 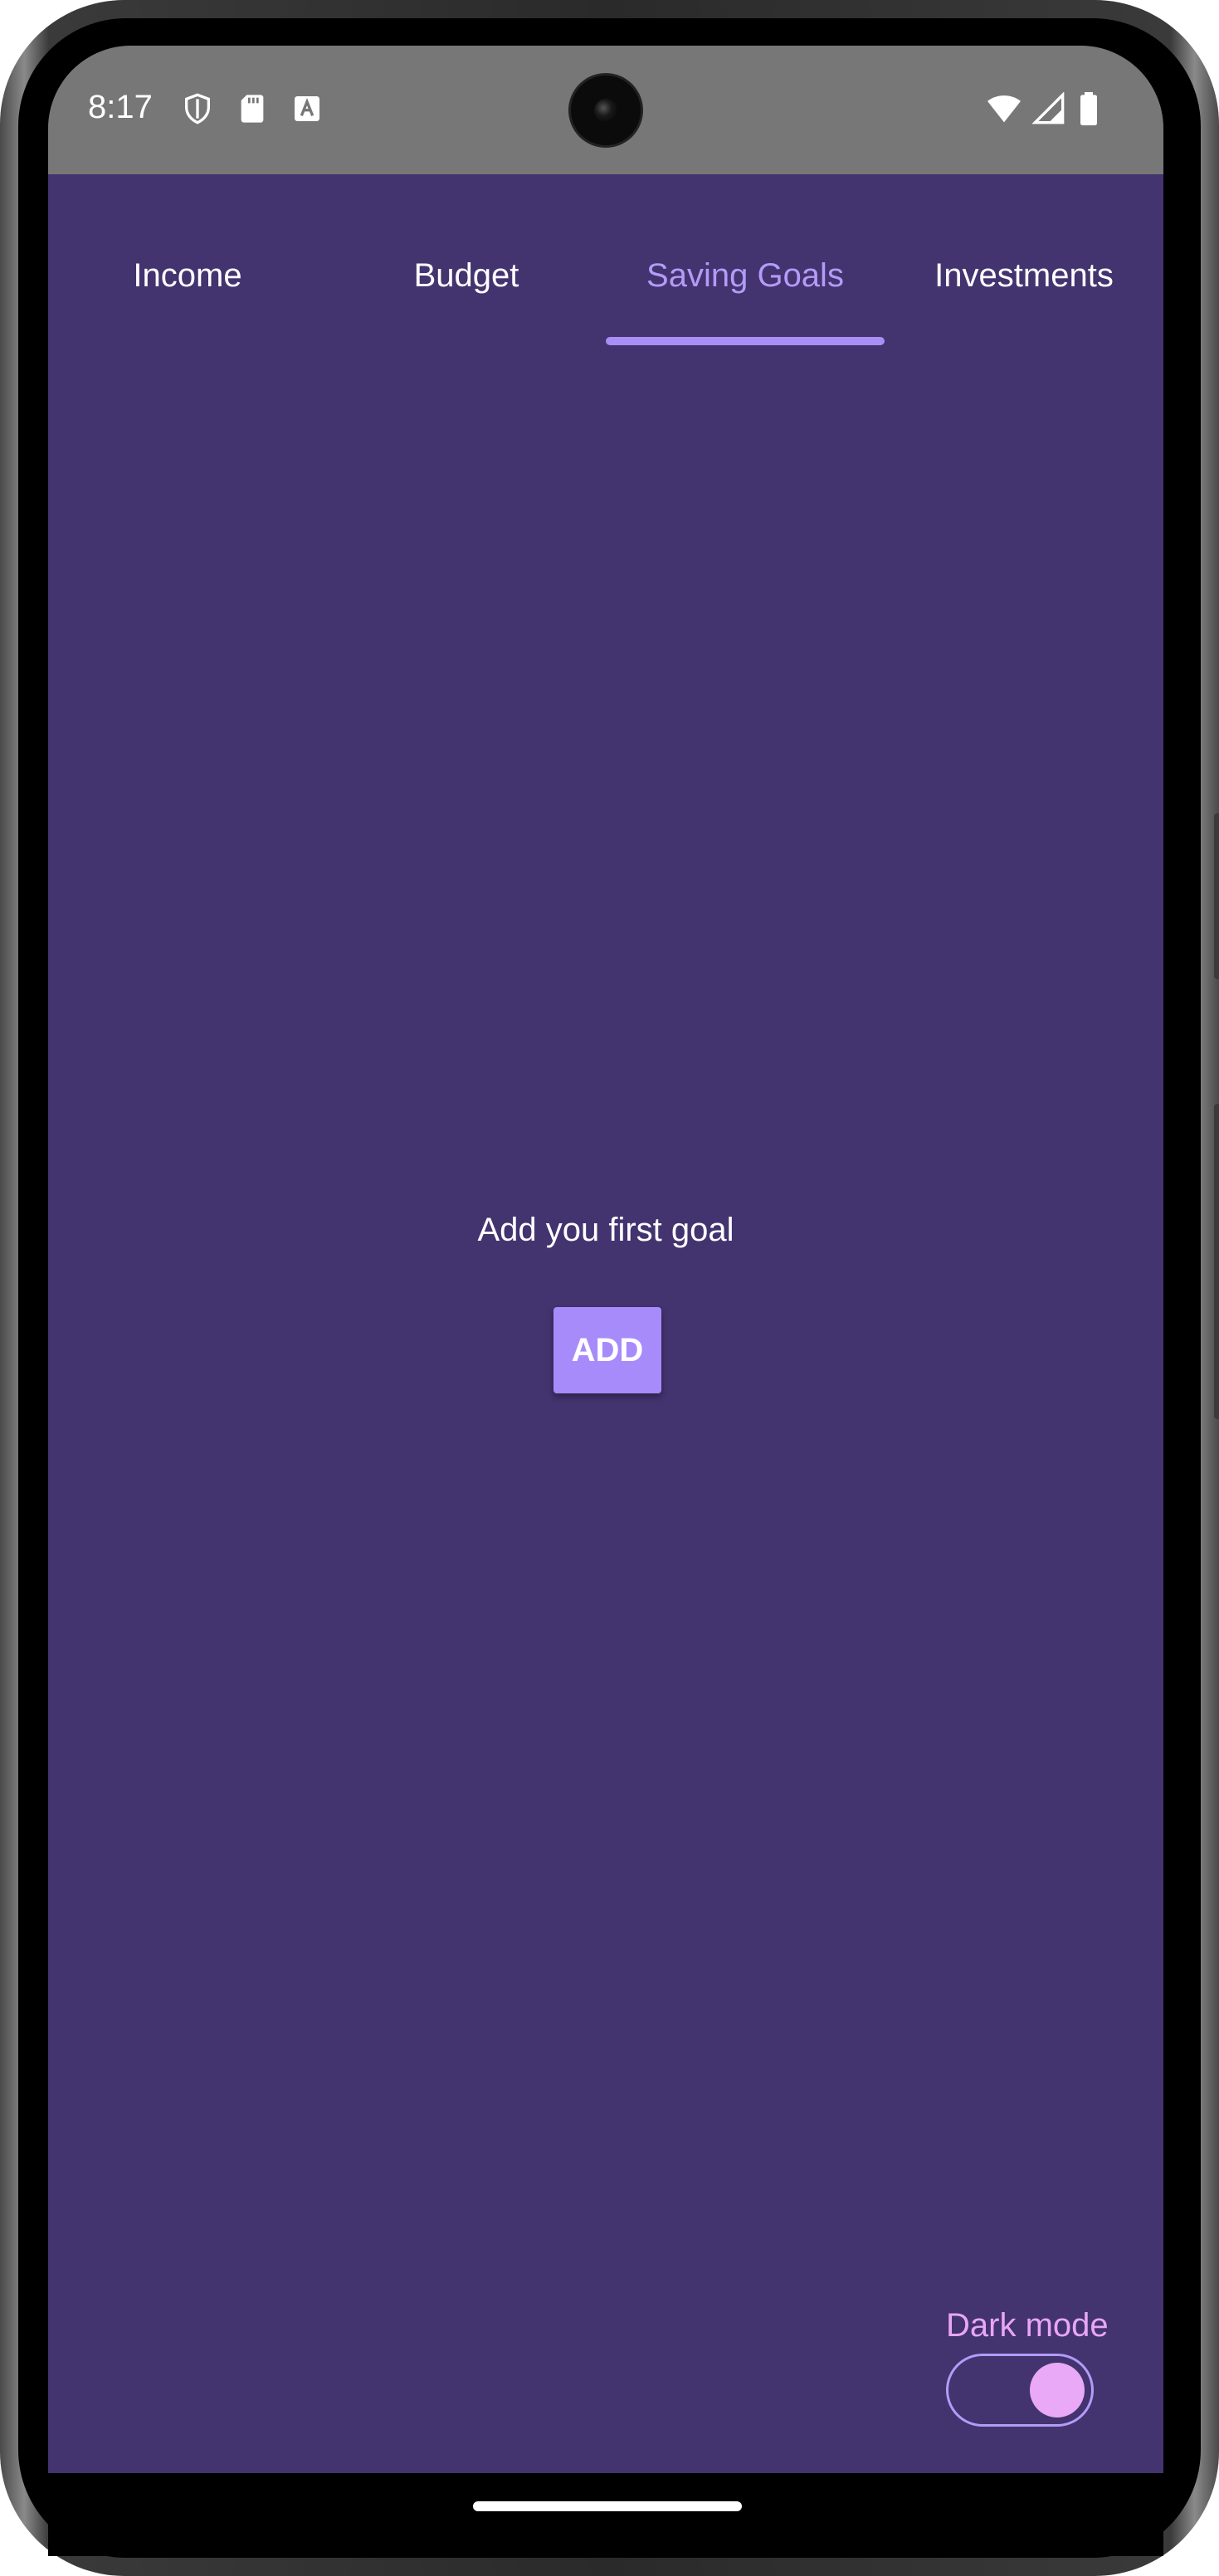 I want to click on shield-icon, so click(x=198, y=109).